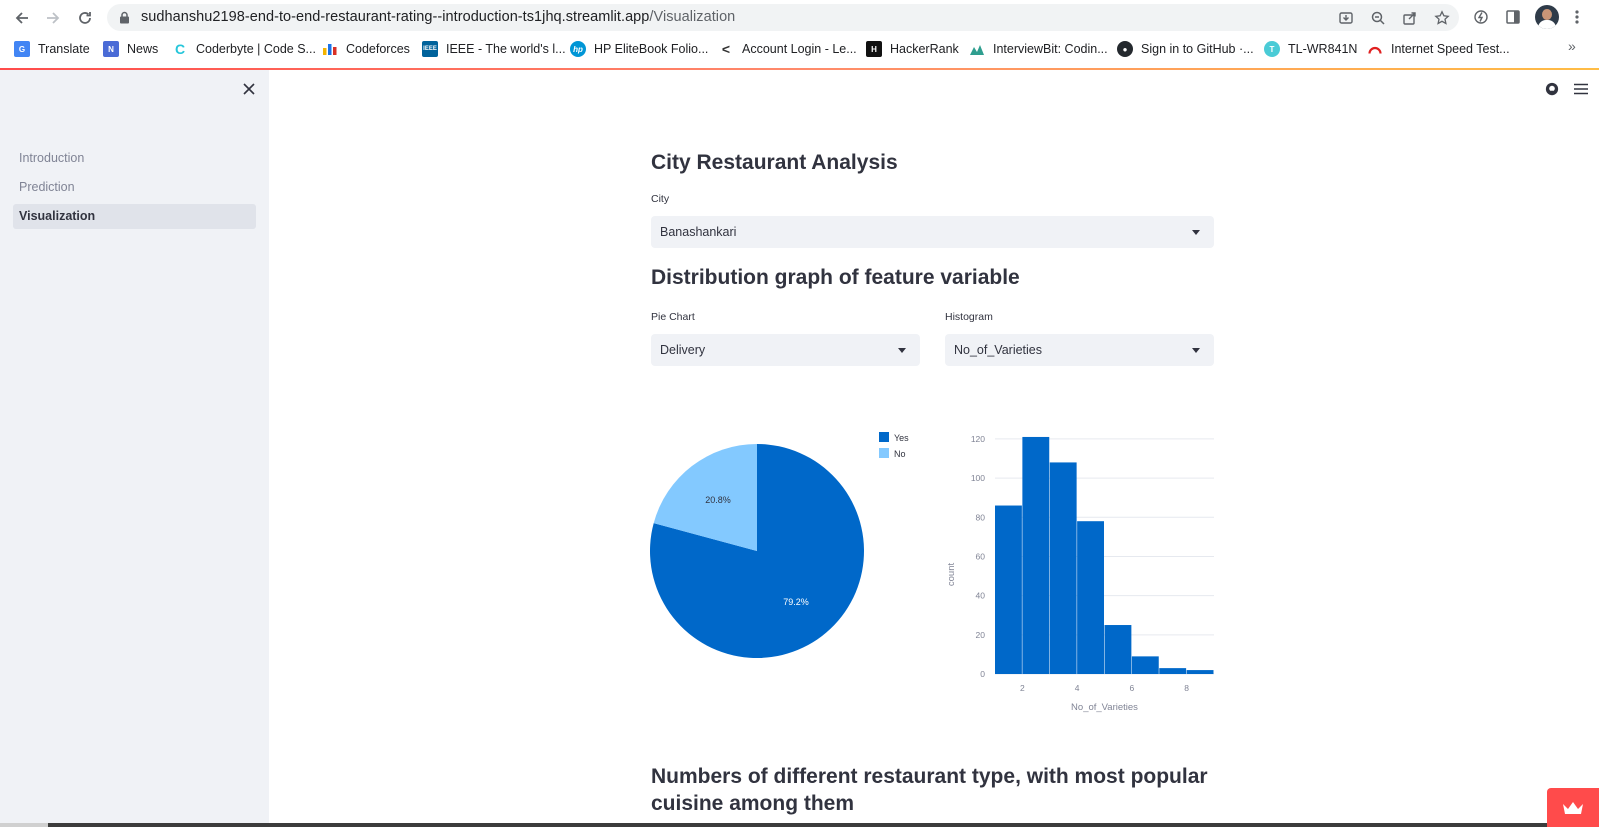 This screenshot has width=1599, height=827. I want to click on extension-icon, so click(1481, 17).